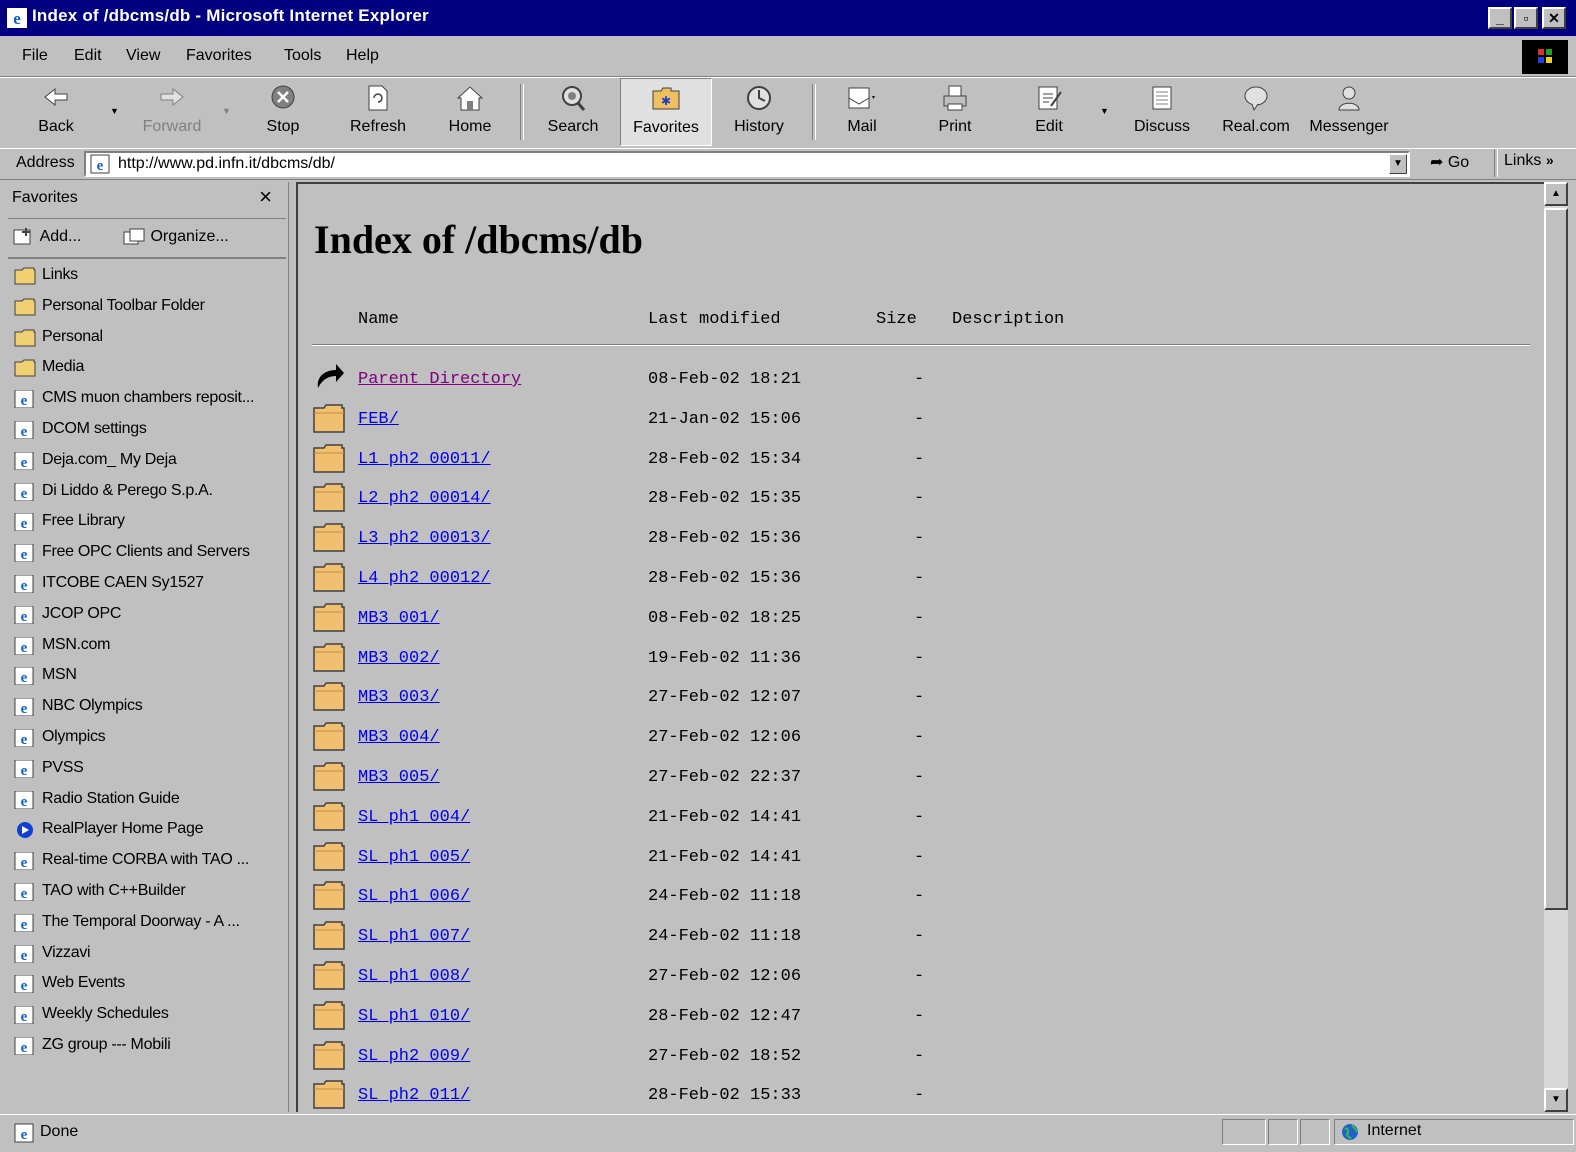 The height and width of the screenshot is (1152, 1576). Describe the element at coordinates (378, 319) in the screenshot. I see `column-header-name: Name` at that location.